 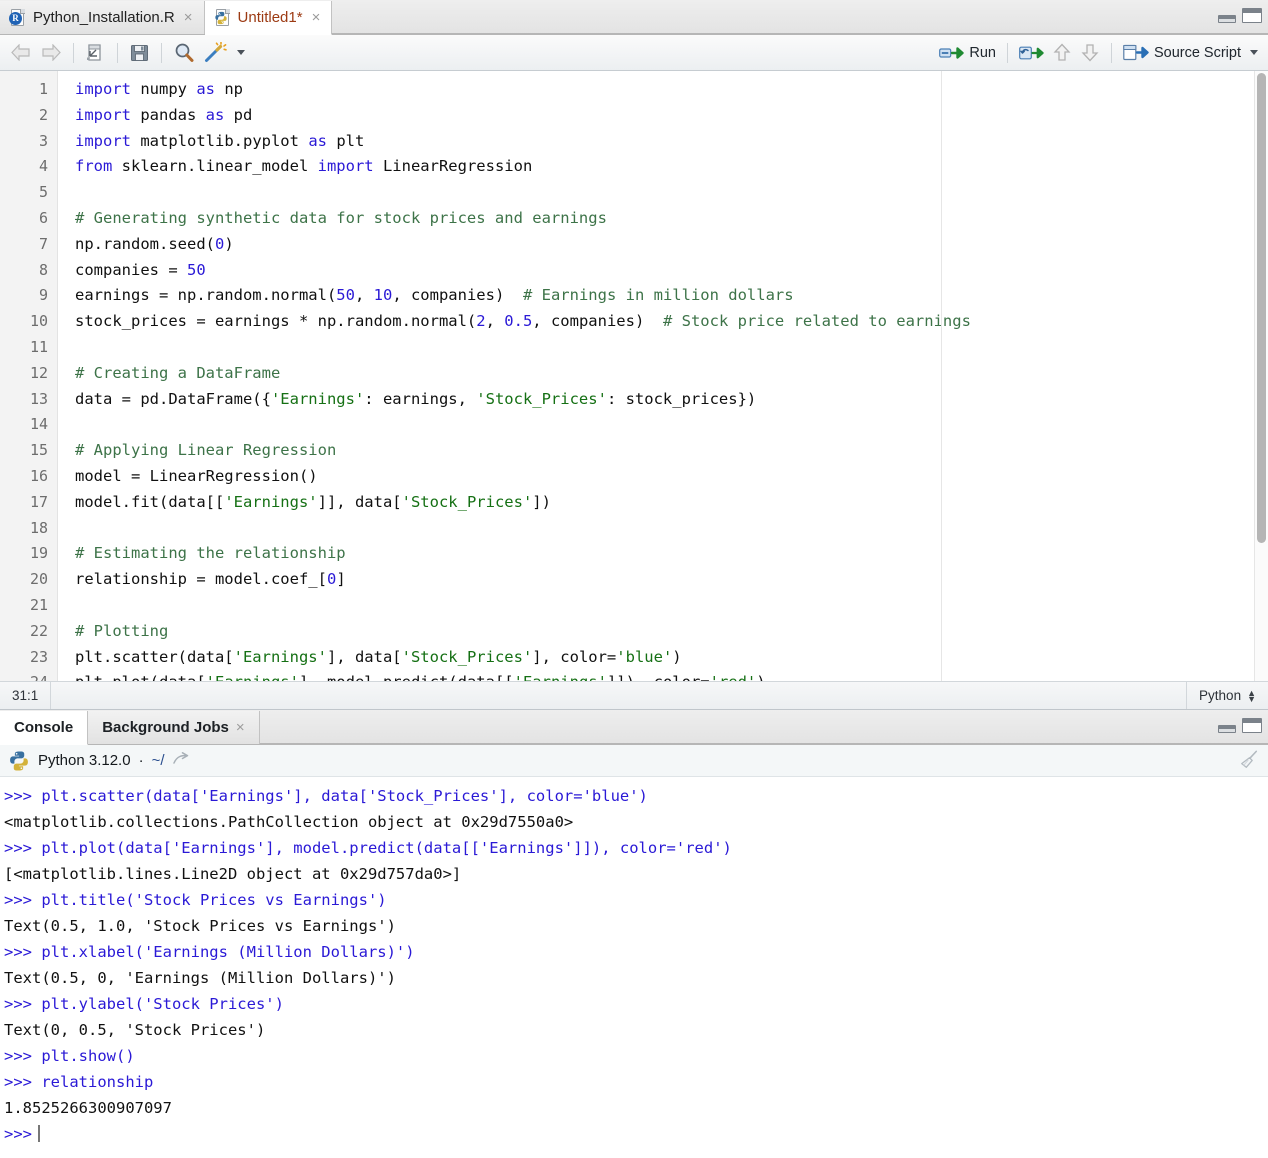 I want to click on code-token: companies =, so click(x=131, y=269).